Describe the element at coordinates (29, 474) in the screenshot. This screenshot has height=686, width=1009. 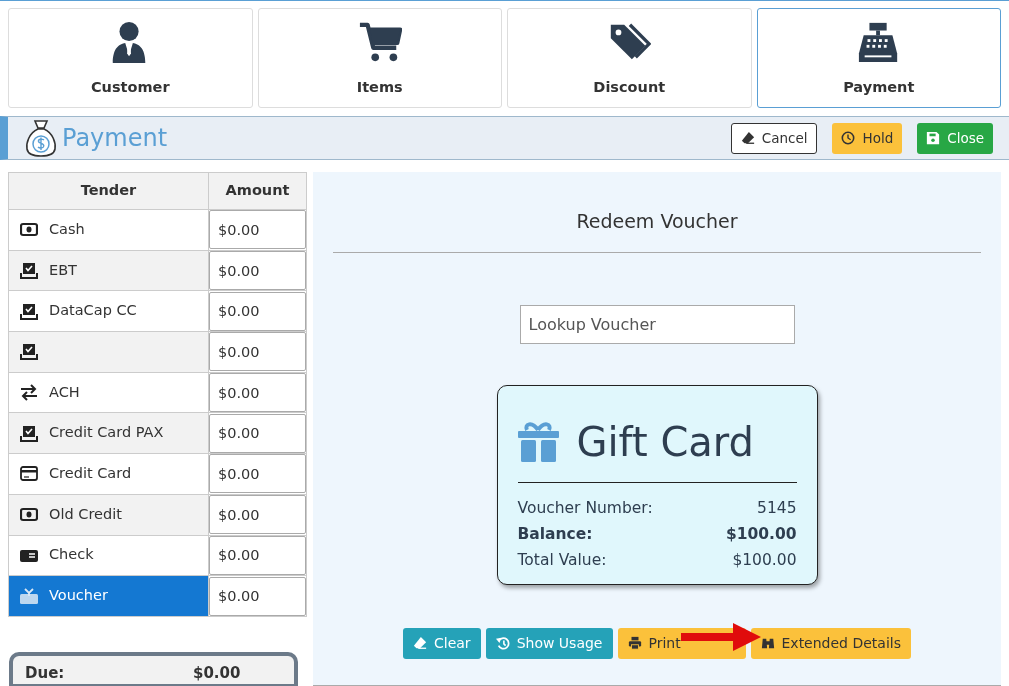
I see `credit-card-icon` at that location.